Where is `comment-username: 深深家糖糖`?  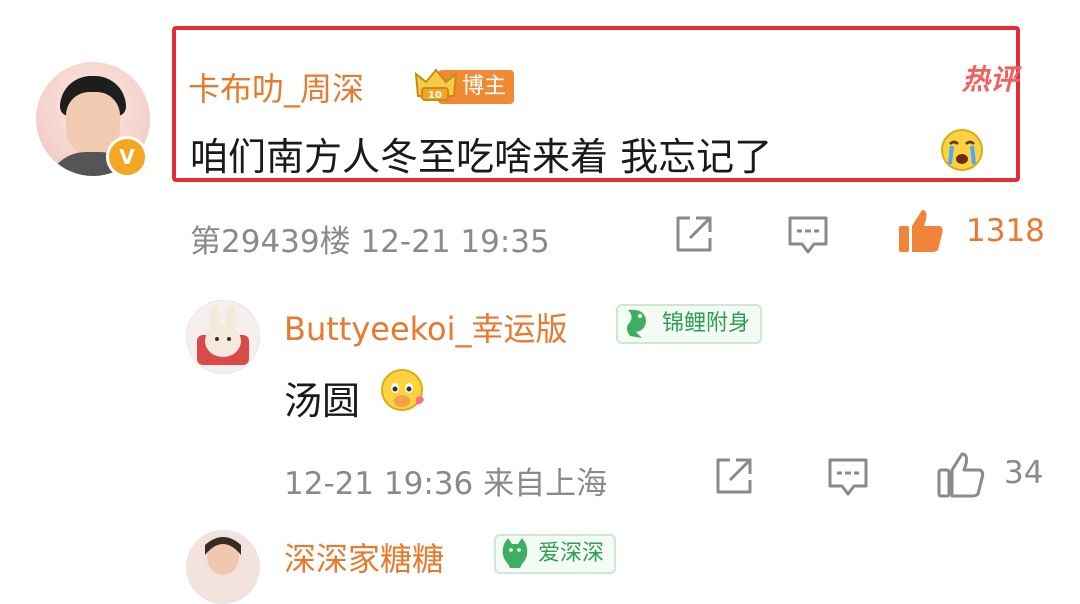 comment-username: 深深家糖糖 is located at coordinates (364, 557).